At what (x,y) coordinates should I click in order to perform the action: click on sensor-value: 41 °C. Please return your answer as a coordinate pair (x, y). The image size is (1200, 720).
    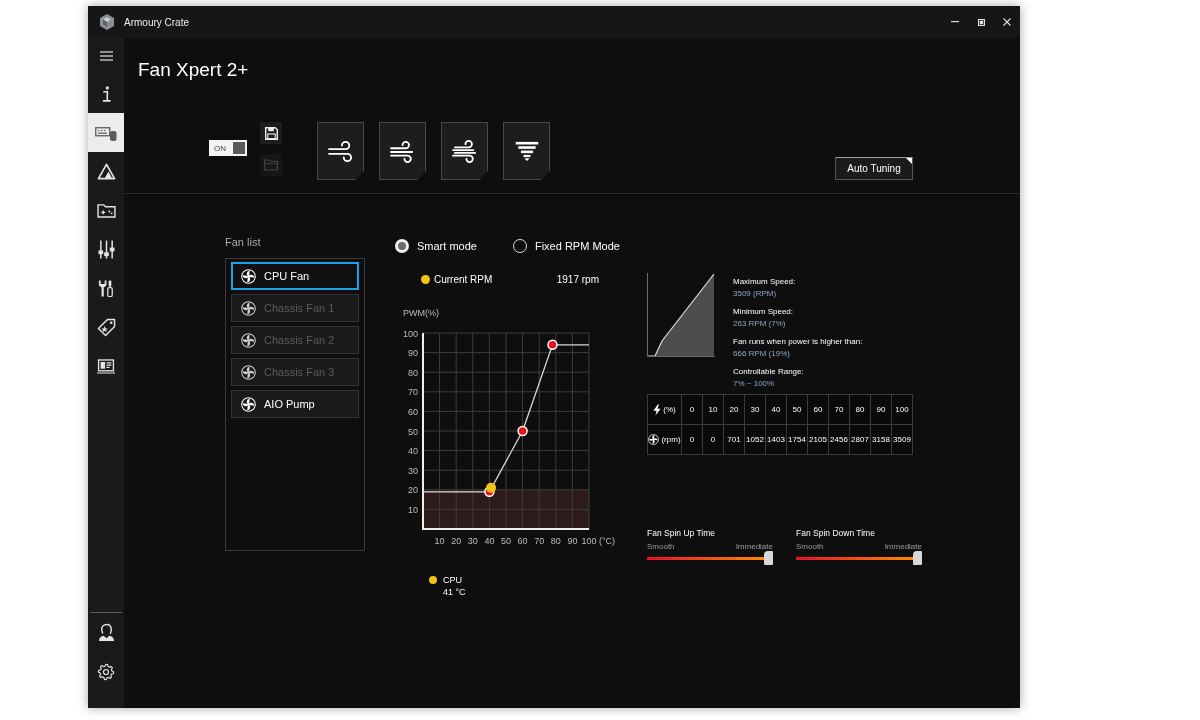
    Looking at the image, I should click on (454, 592).